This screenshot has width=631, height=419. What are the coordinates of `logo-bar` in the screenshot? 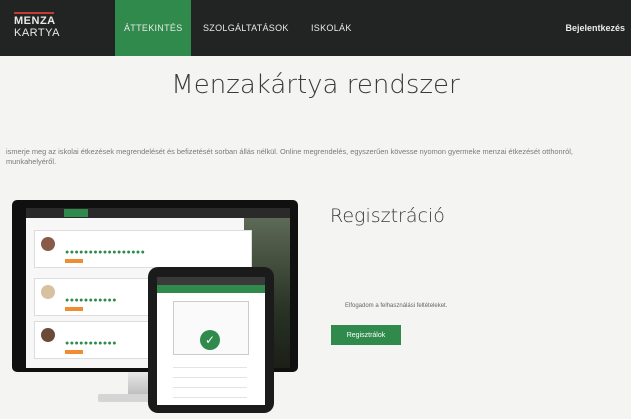 It's located at (34, 13).